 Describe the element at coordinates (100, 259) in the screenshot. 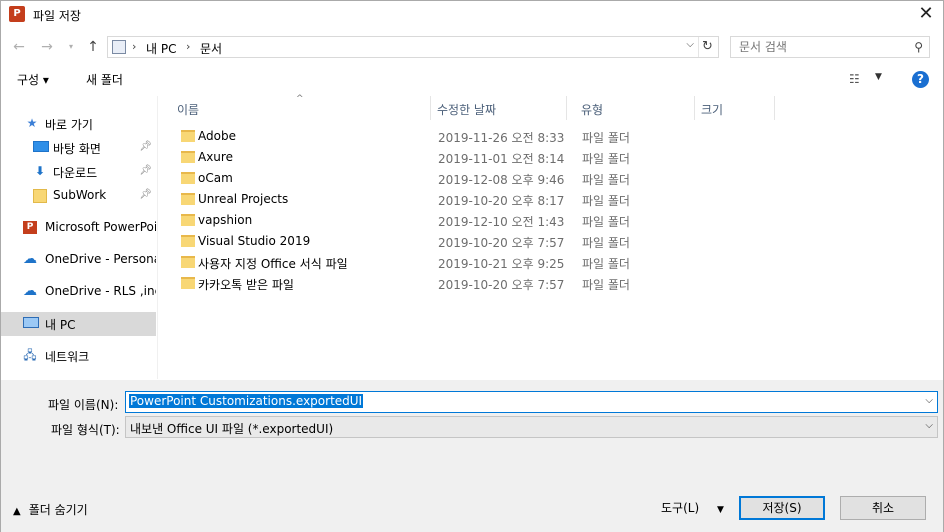

I see `nav-label: OneDrive - Personal` at that location.